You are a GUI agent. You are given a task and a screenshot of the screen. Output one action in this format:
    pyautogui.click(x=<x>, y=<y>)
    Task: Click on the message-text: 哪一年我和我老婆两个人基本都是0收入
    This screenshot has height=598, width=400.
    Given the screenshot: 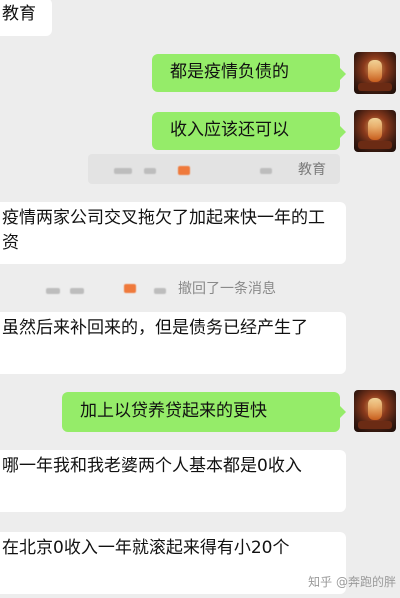 What is the action you would take?
    pyautogui.click(x=152, y=466)
    